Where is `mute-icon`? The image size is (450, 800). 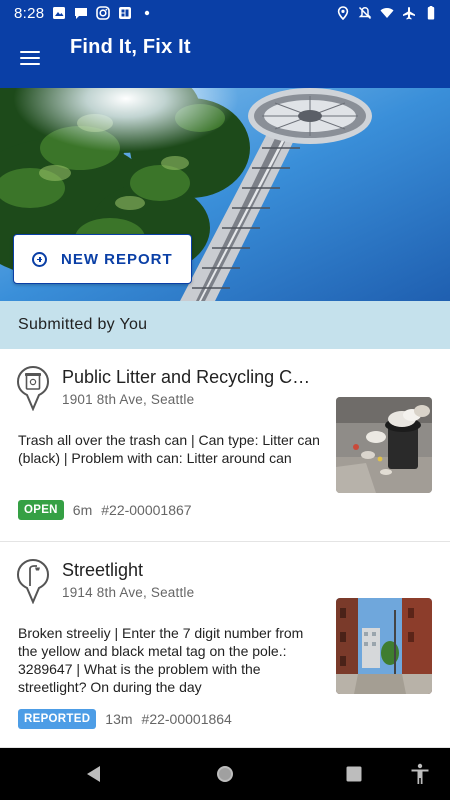 mute-icon is located at coordinates (365, 13).